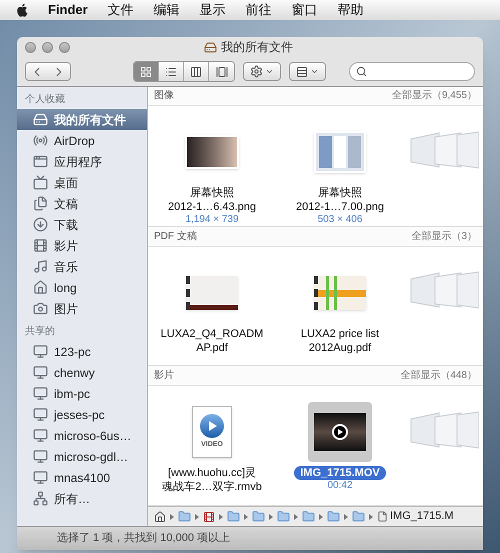 Image resolution: width=500 pixels, height=553 pixels. I want to click on file-icon, so click(382, 516).